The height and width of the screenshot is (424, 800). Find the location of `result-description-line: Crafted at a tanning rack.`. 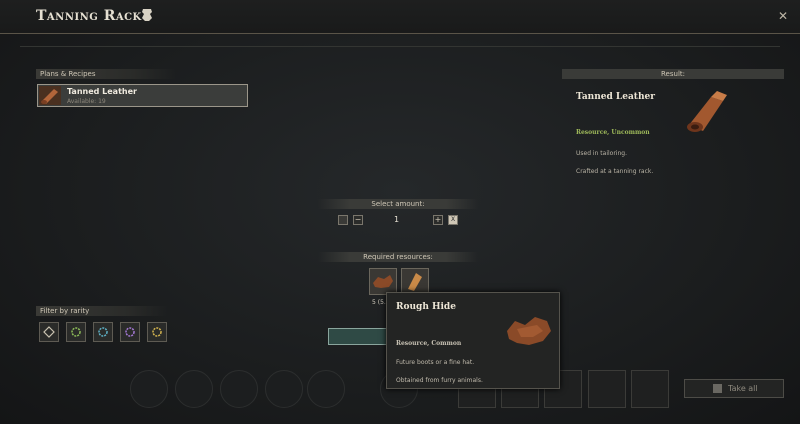

result-description-line: Crafted at a tanning rack. is located at coordinates (615, 171).